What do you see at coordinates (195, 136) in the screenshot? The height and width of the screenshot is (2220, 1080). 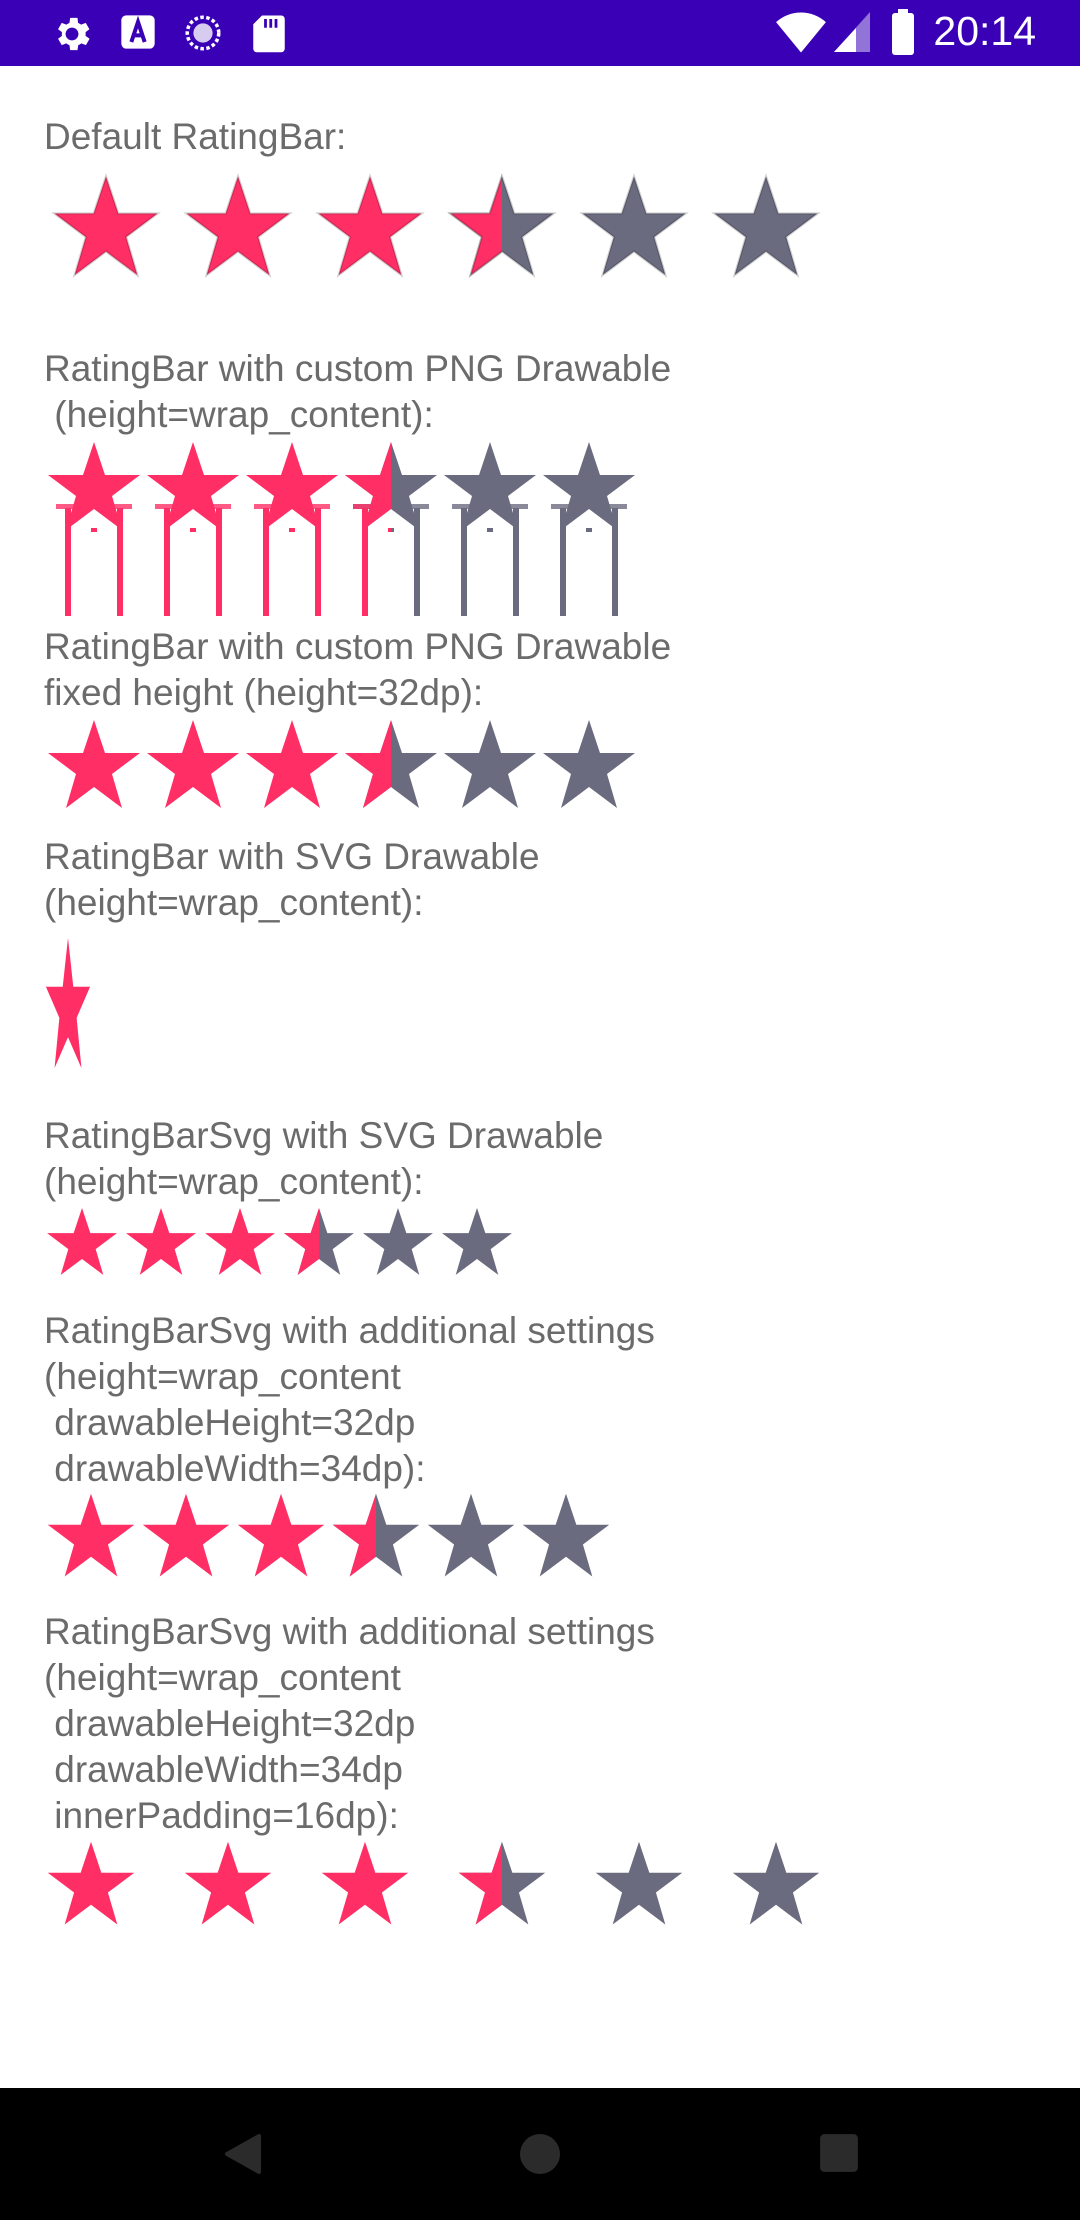 I see `section-label-default: Default RatingBar:` at bounding box center [195, 136].